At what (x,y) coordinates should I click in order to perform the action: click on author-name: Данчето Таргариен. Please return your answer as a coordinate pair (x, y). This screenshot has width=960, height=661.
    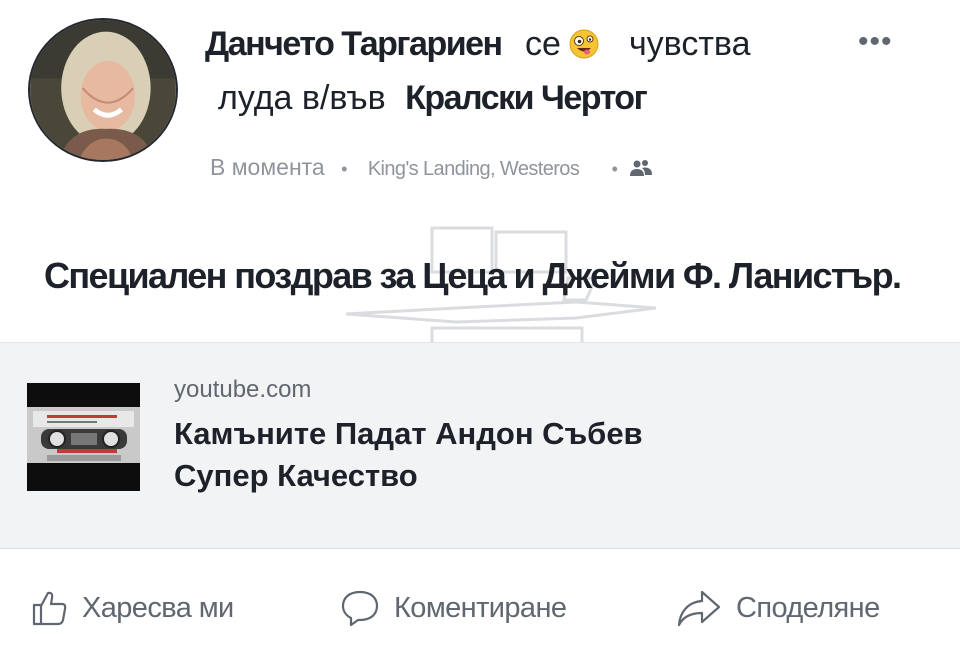
    Looking at the image, I should click on (354, 44).